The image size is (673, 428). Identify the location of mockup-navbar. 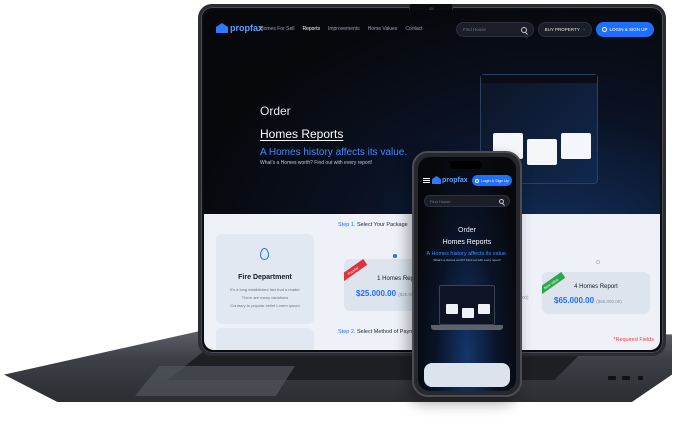
(539, 79).